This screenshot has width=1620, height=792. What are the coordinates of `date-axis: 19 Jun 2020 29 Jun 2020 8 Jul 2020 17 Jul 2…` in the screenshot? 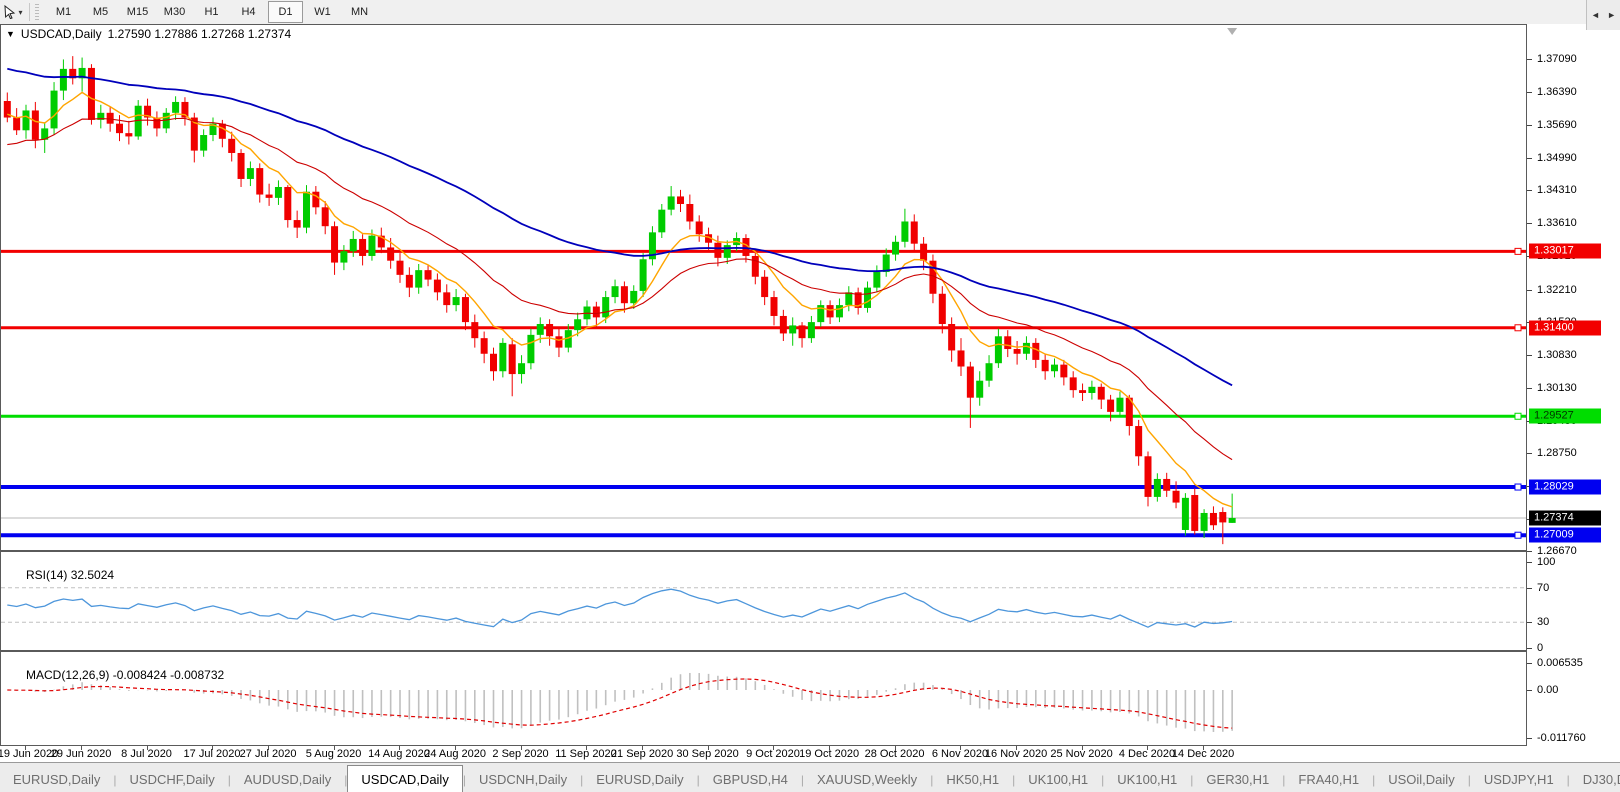 It's located at (763, 754).